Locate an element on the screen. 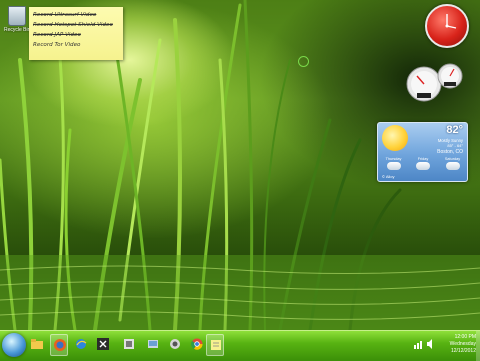 The height and width of the screenshot is (361, 480). forecast-day: Friday is located at coordinates (423, 166).